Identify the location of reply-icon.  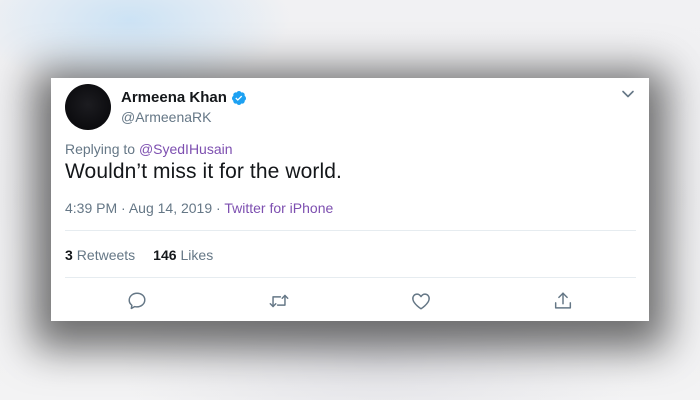
(137, 301).